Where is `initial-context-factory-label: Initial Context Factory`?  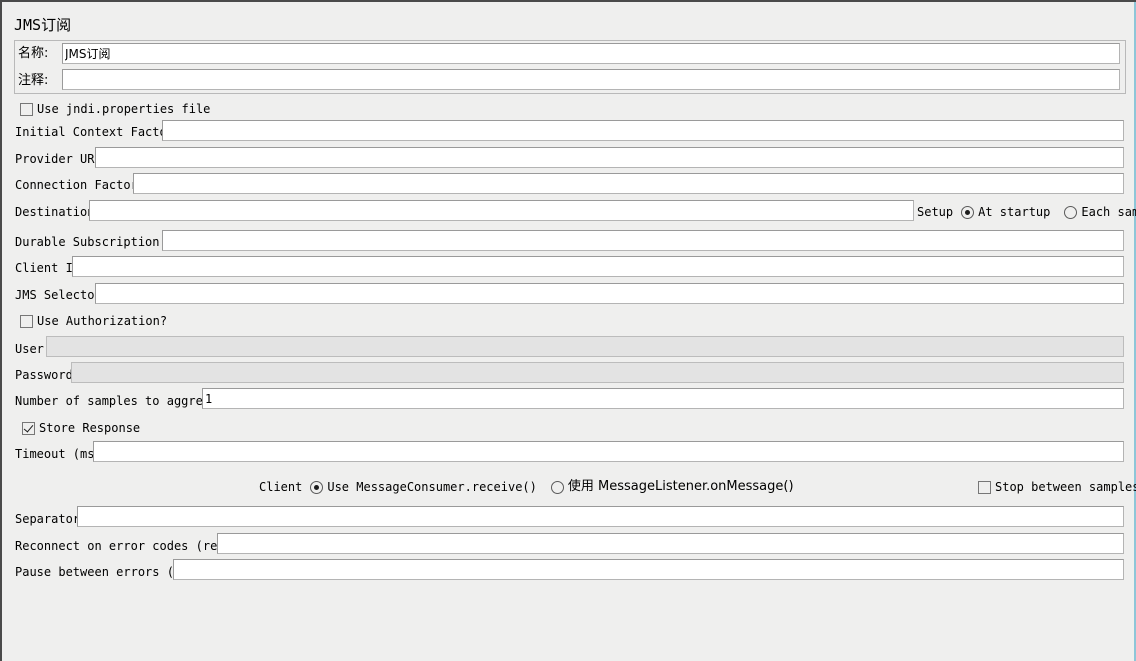 initial-context-factory-label: Initial Context Factory is located at coordinates (98, 132).